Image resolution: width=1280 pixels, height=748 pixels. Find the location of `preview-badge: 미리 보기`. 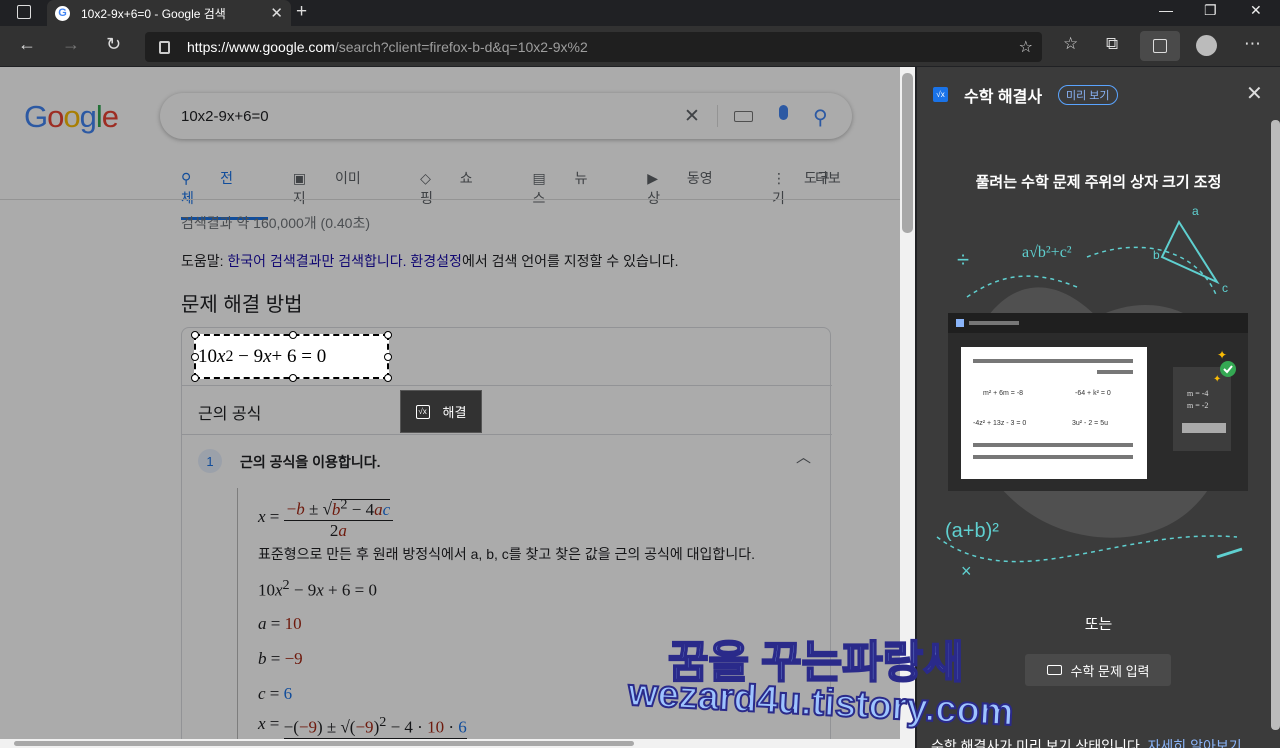

preview-badge: 미리 보기 is located at coordinates (1088, 95).